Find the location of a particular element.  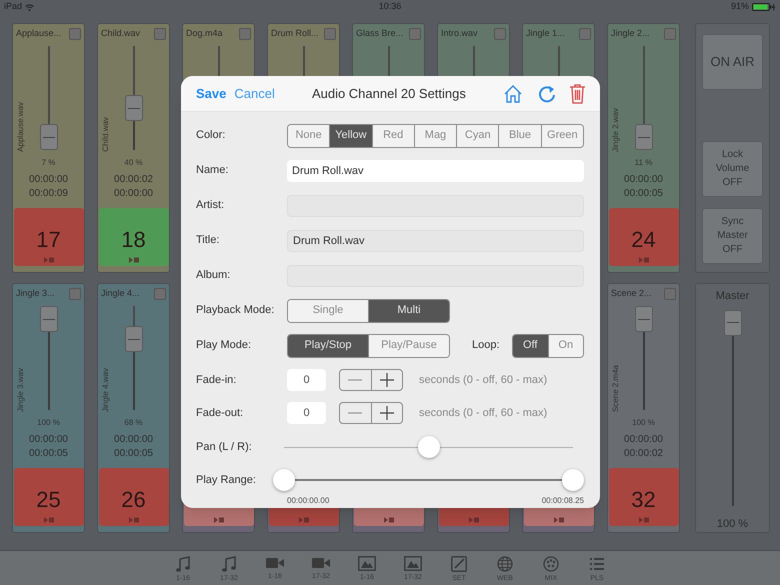

file-label: Child.wav is located at coordinates (105, 134).